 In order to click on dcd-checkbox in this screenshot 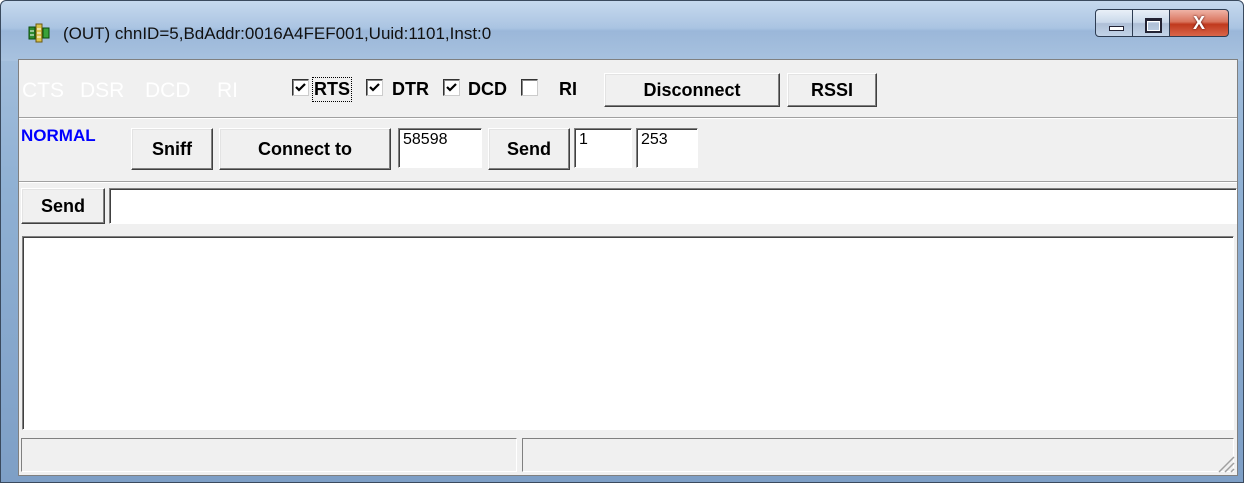, I will do `click(451, 87)`.